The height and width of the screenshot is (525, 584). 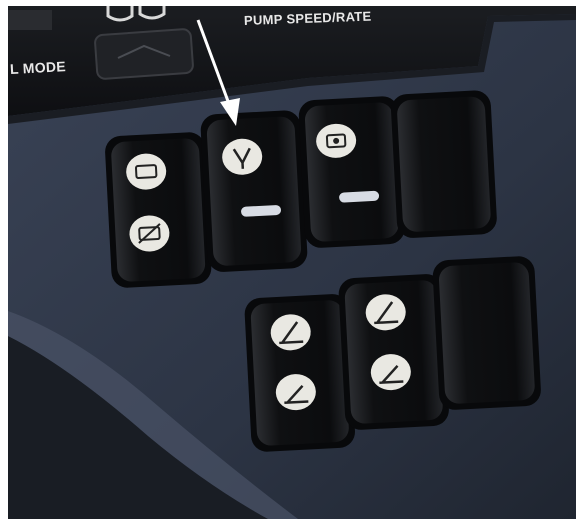 What do you see at coordinates (443, 164) in the screenshot?
I see `rocker-switch-4-blank` at bounding box center [443, 164].